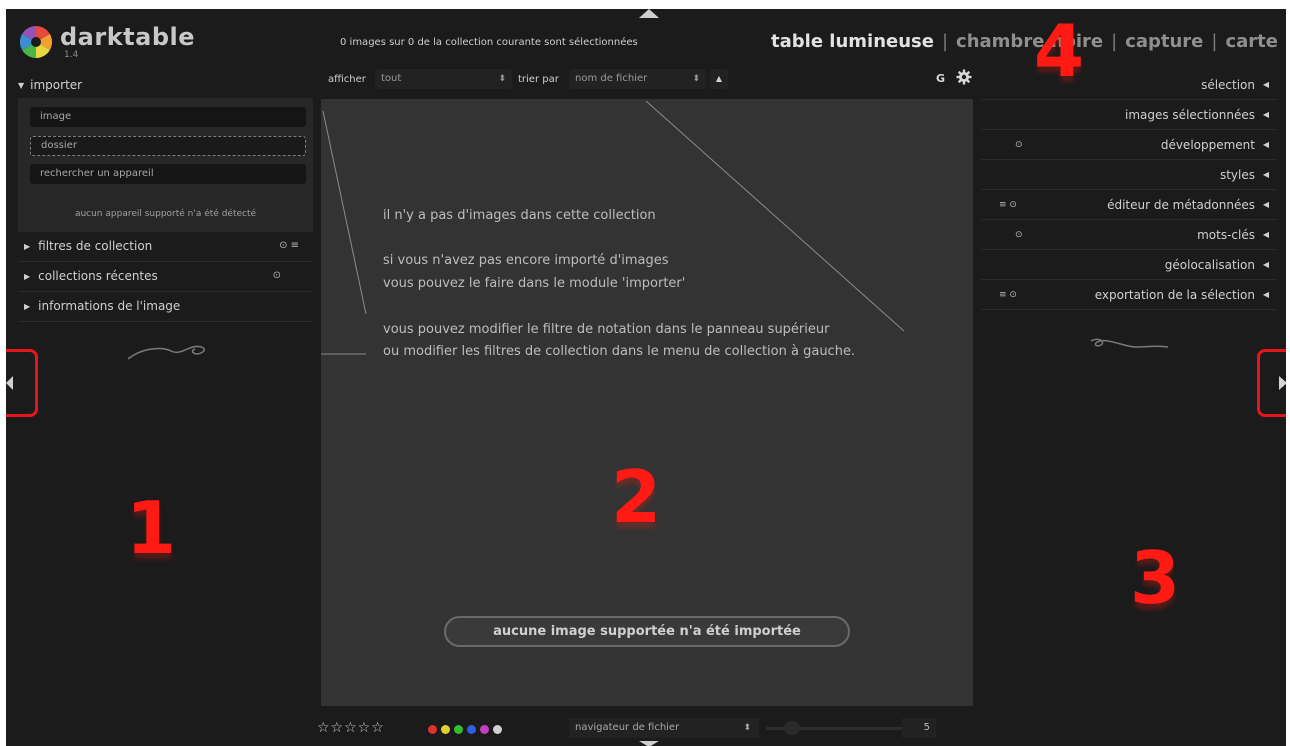 Image resolution: width=1290 pixels, height=746 pixels. Describe the element at coordinates (443, 79) in the screenshot. I see `show-filter-select: tout ⬍` at that location.